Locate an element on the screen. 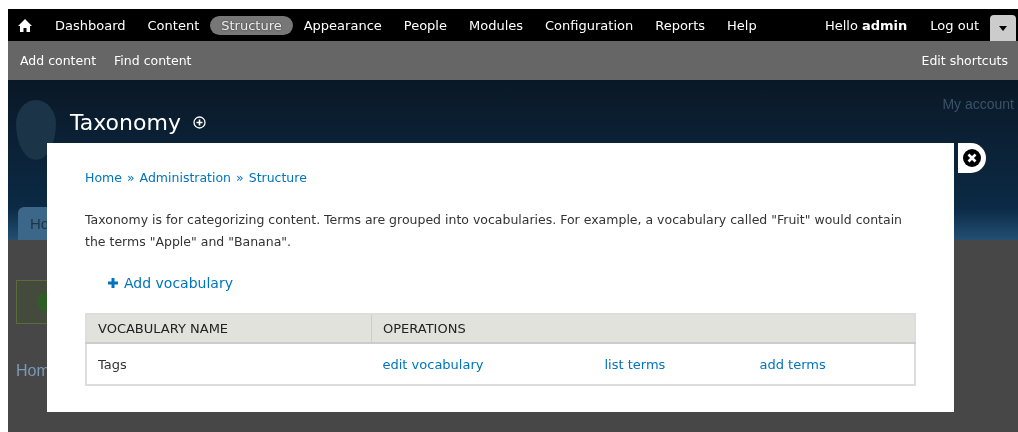 This screenshot has width=1018, height=432. shortcut-link: Find content is located at coordinates (153, 60).